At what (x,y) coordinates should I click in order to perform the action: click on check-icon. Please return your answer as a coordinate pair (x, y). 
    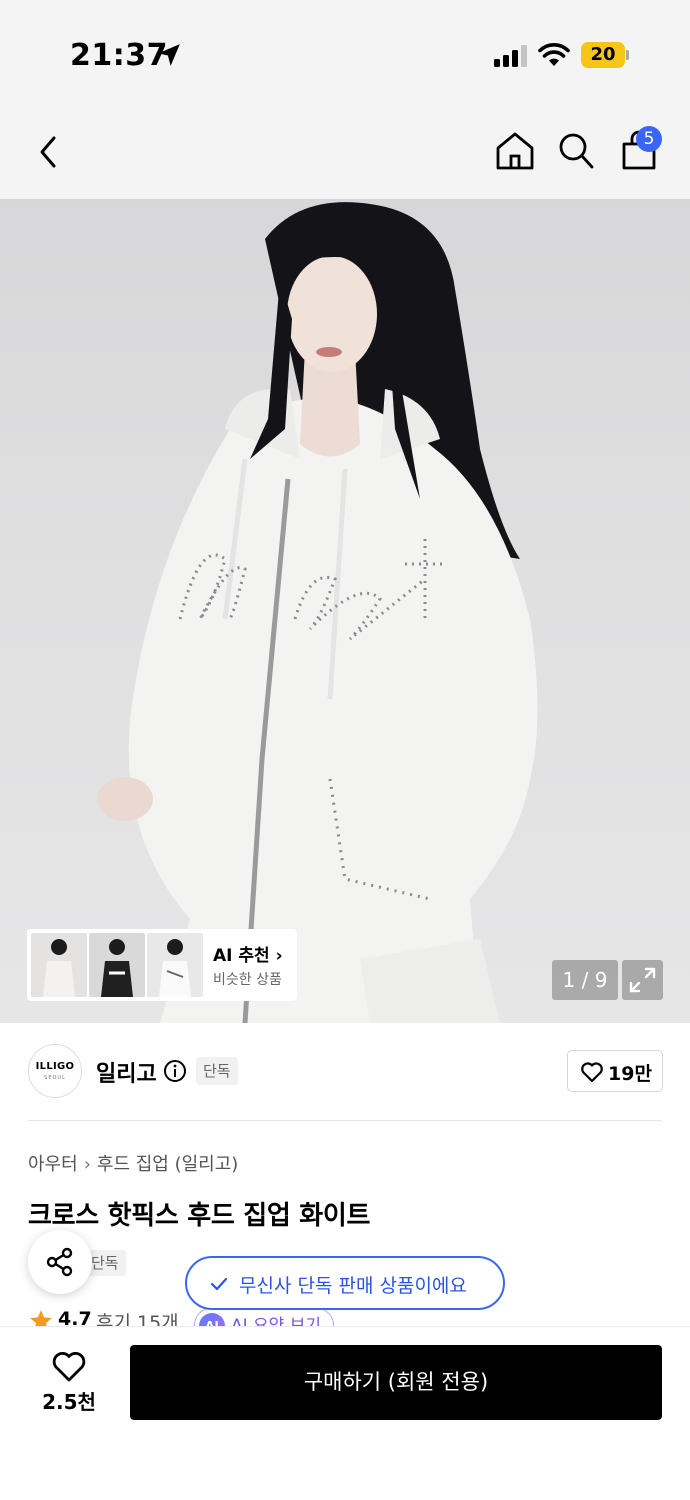
    Looking at the image, I should click on (219, 1284).